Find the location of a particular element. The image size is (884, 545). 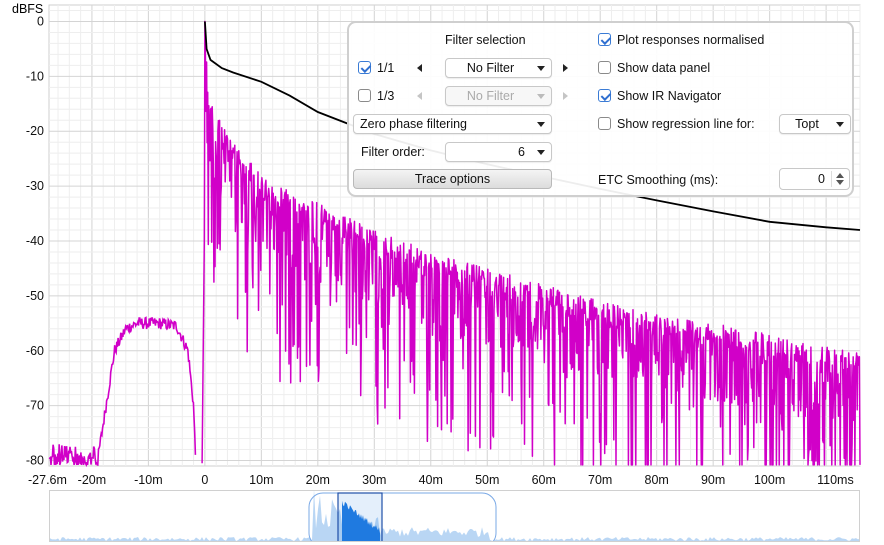

x-tick-label: 30m is located at coordinates (374, 480).